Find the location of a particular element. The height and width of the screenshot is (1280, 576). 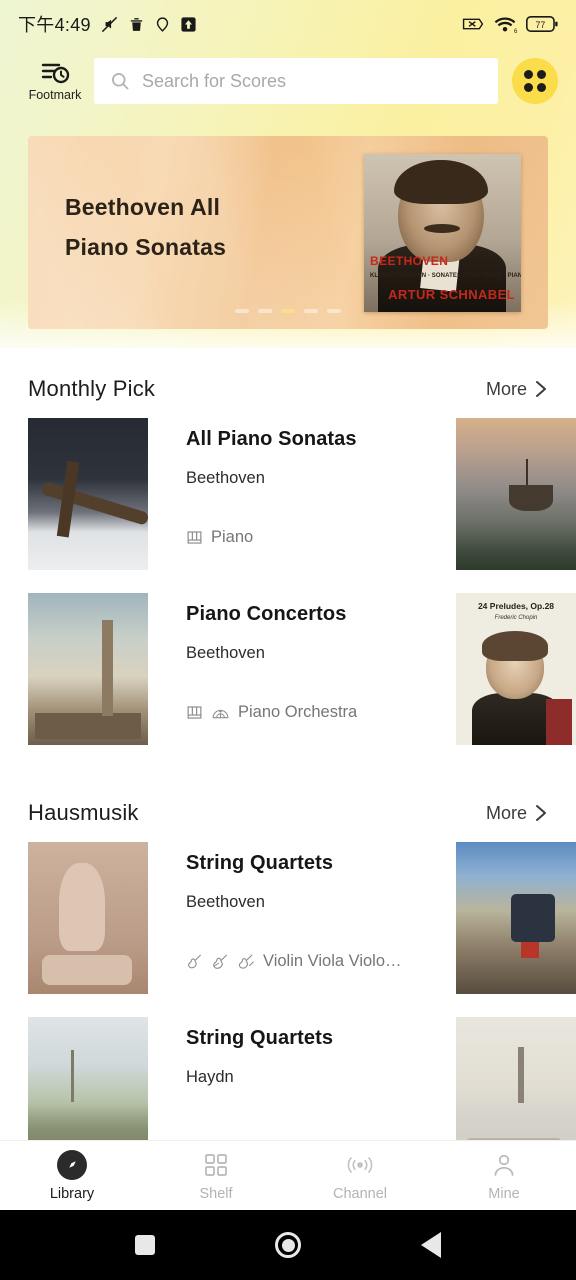

section-header: Monthly Pick More is located at coordinates (288, 389).